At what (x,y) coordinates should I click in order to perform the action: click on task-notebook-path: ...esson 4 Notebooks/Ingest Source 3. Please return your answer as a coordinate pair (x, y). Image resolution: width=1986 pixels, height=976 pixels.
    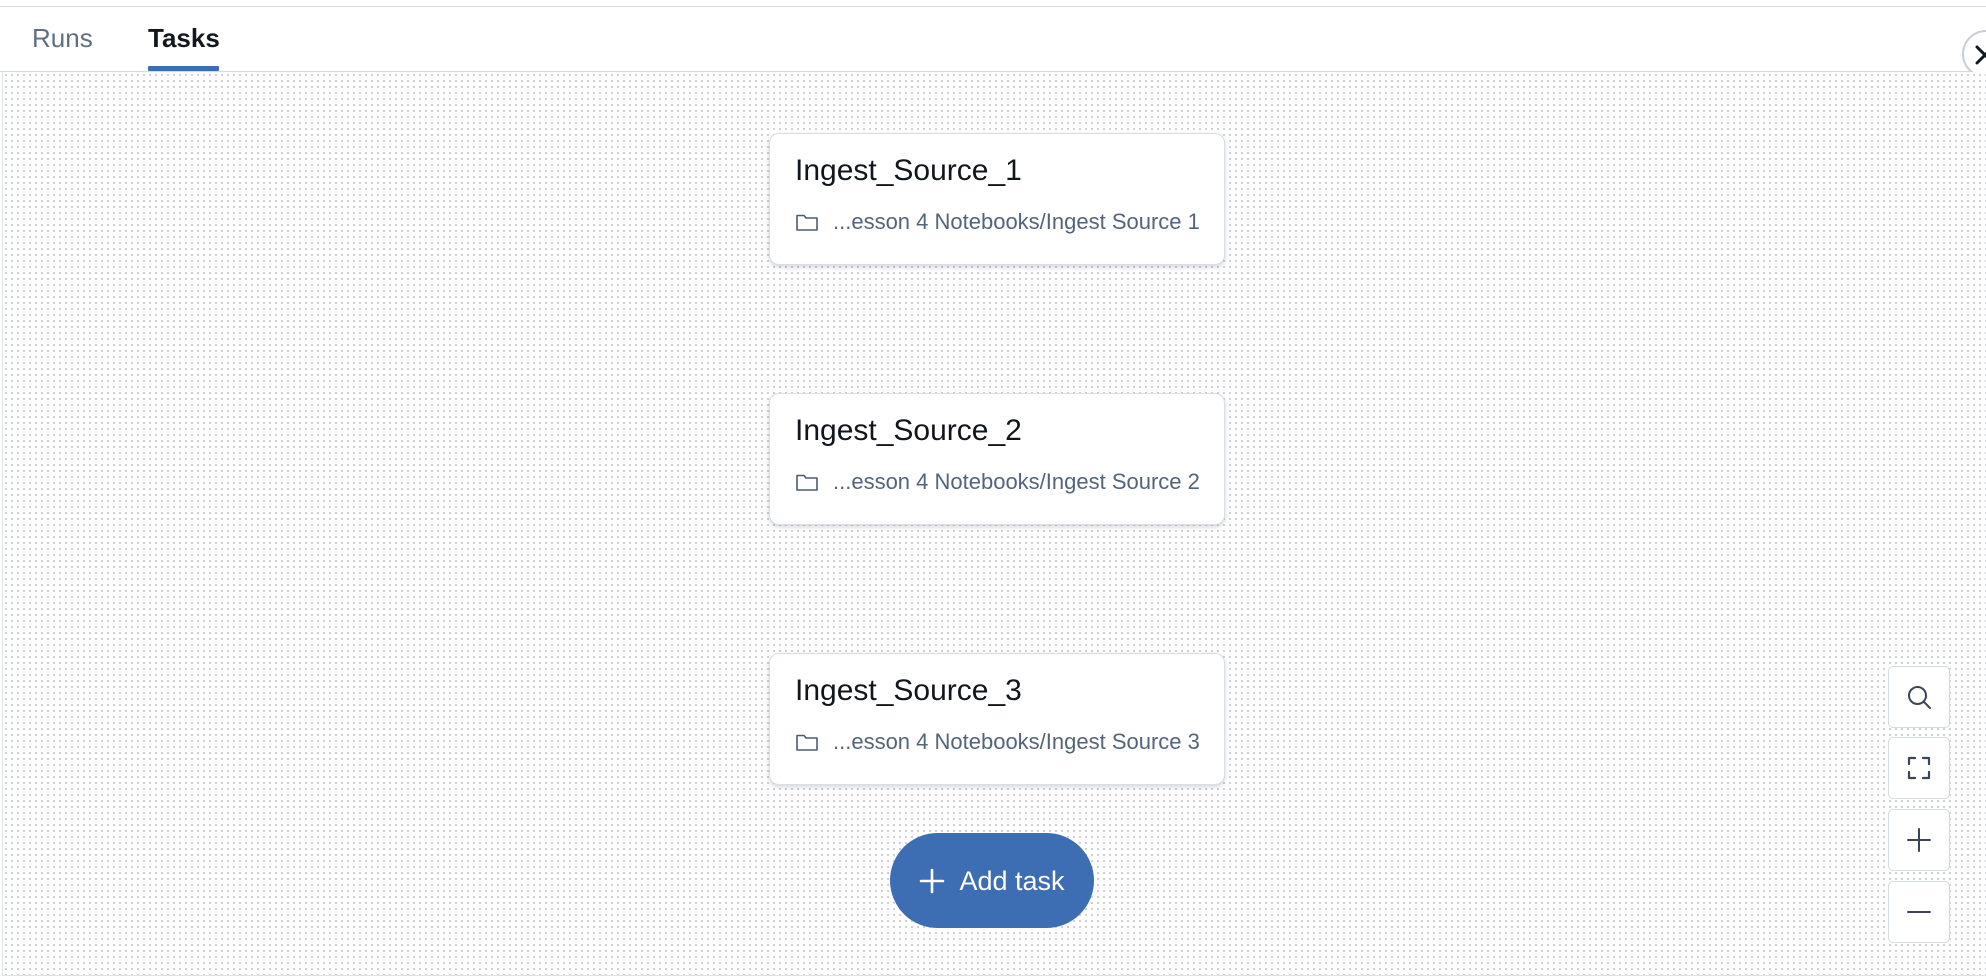
    Looking at the image, I should click on (1016, 741).